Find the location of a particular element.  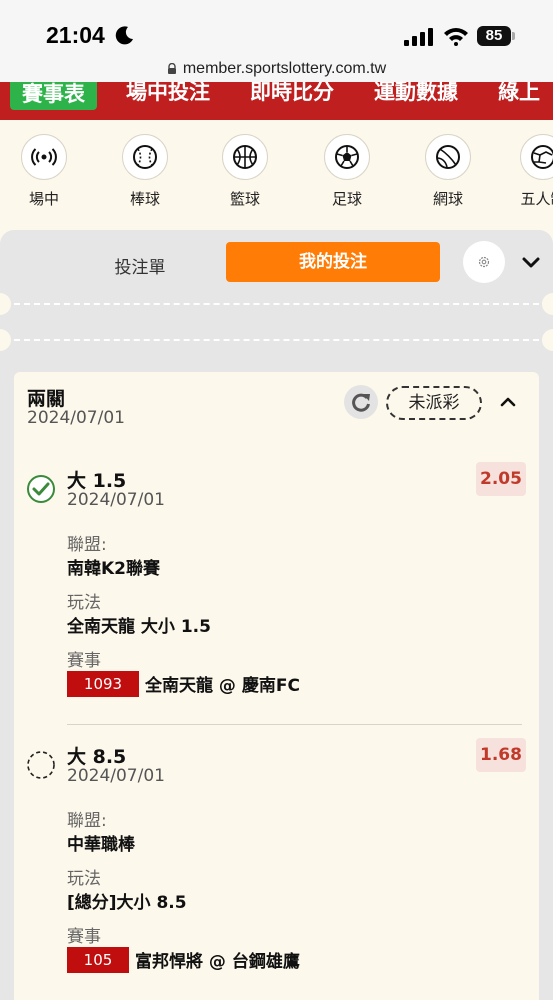

refresh-icon is located at coordinates (361, 402).